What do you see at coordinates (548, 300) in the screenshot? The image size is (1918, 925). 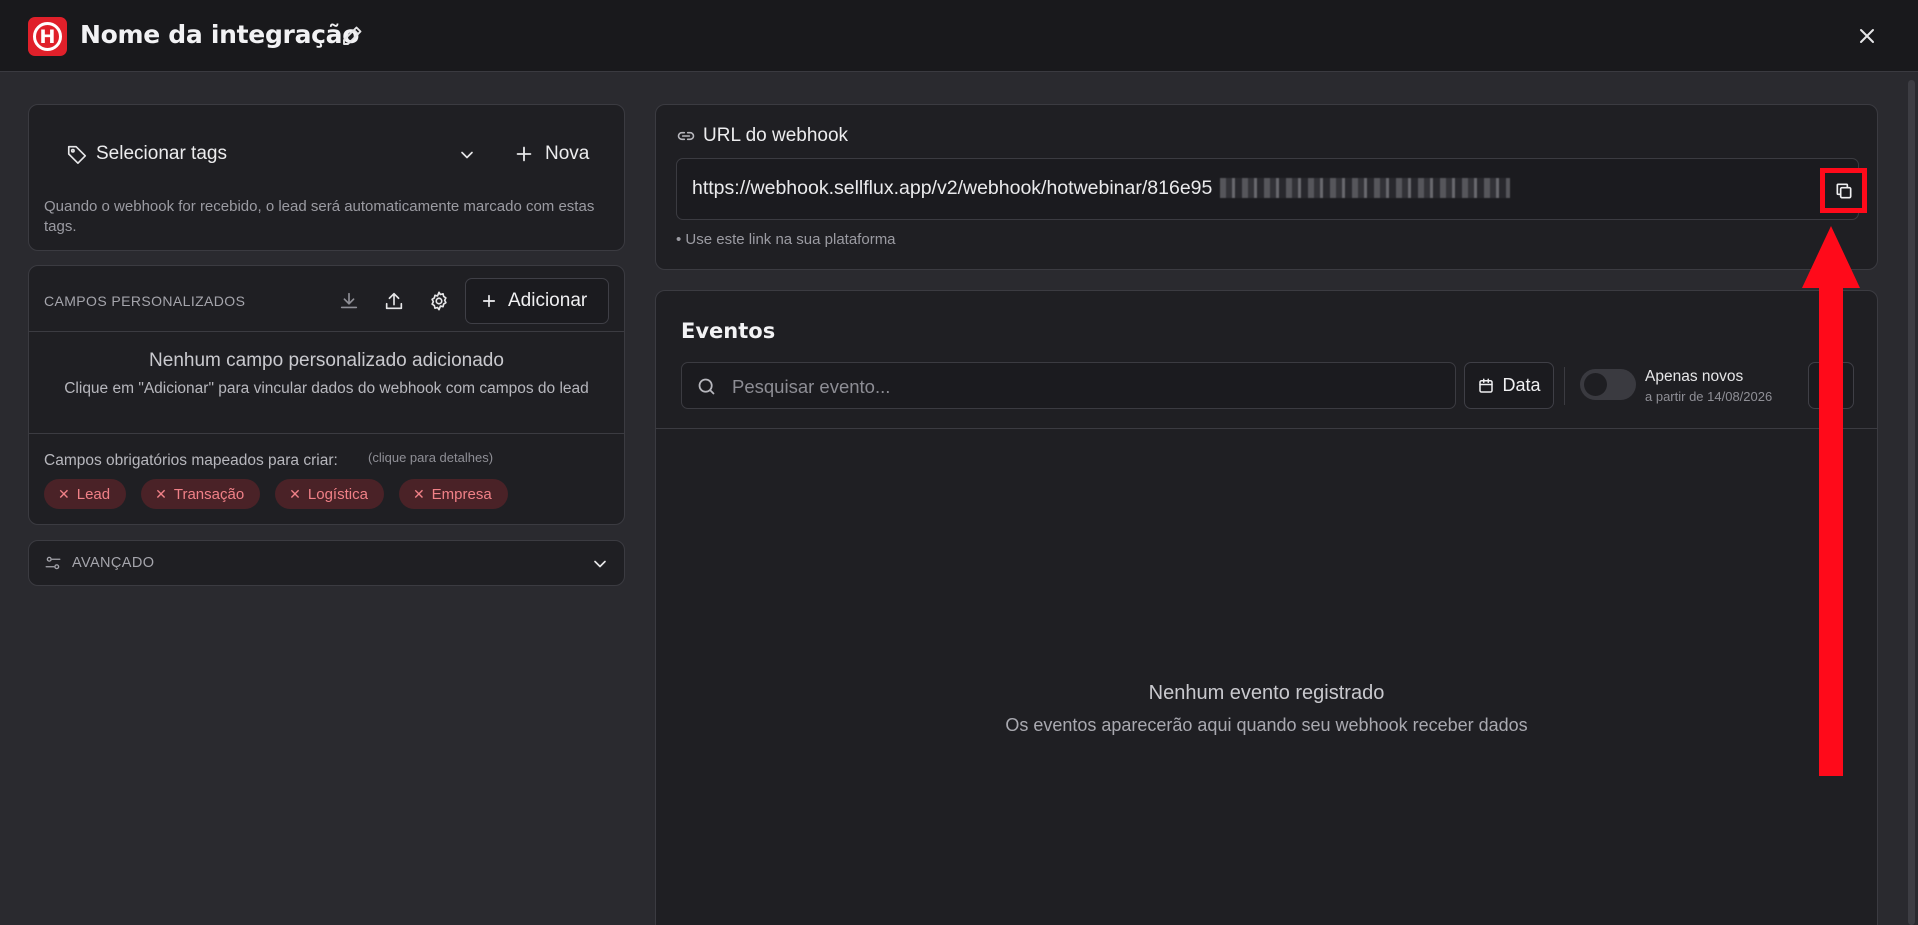 I see `add-field-label: Adicionar` at bounding box center [548, 300].